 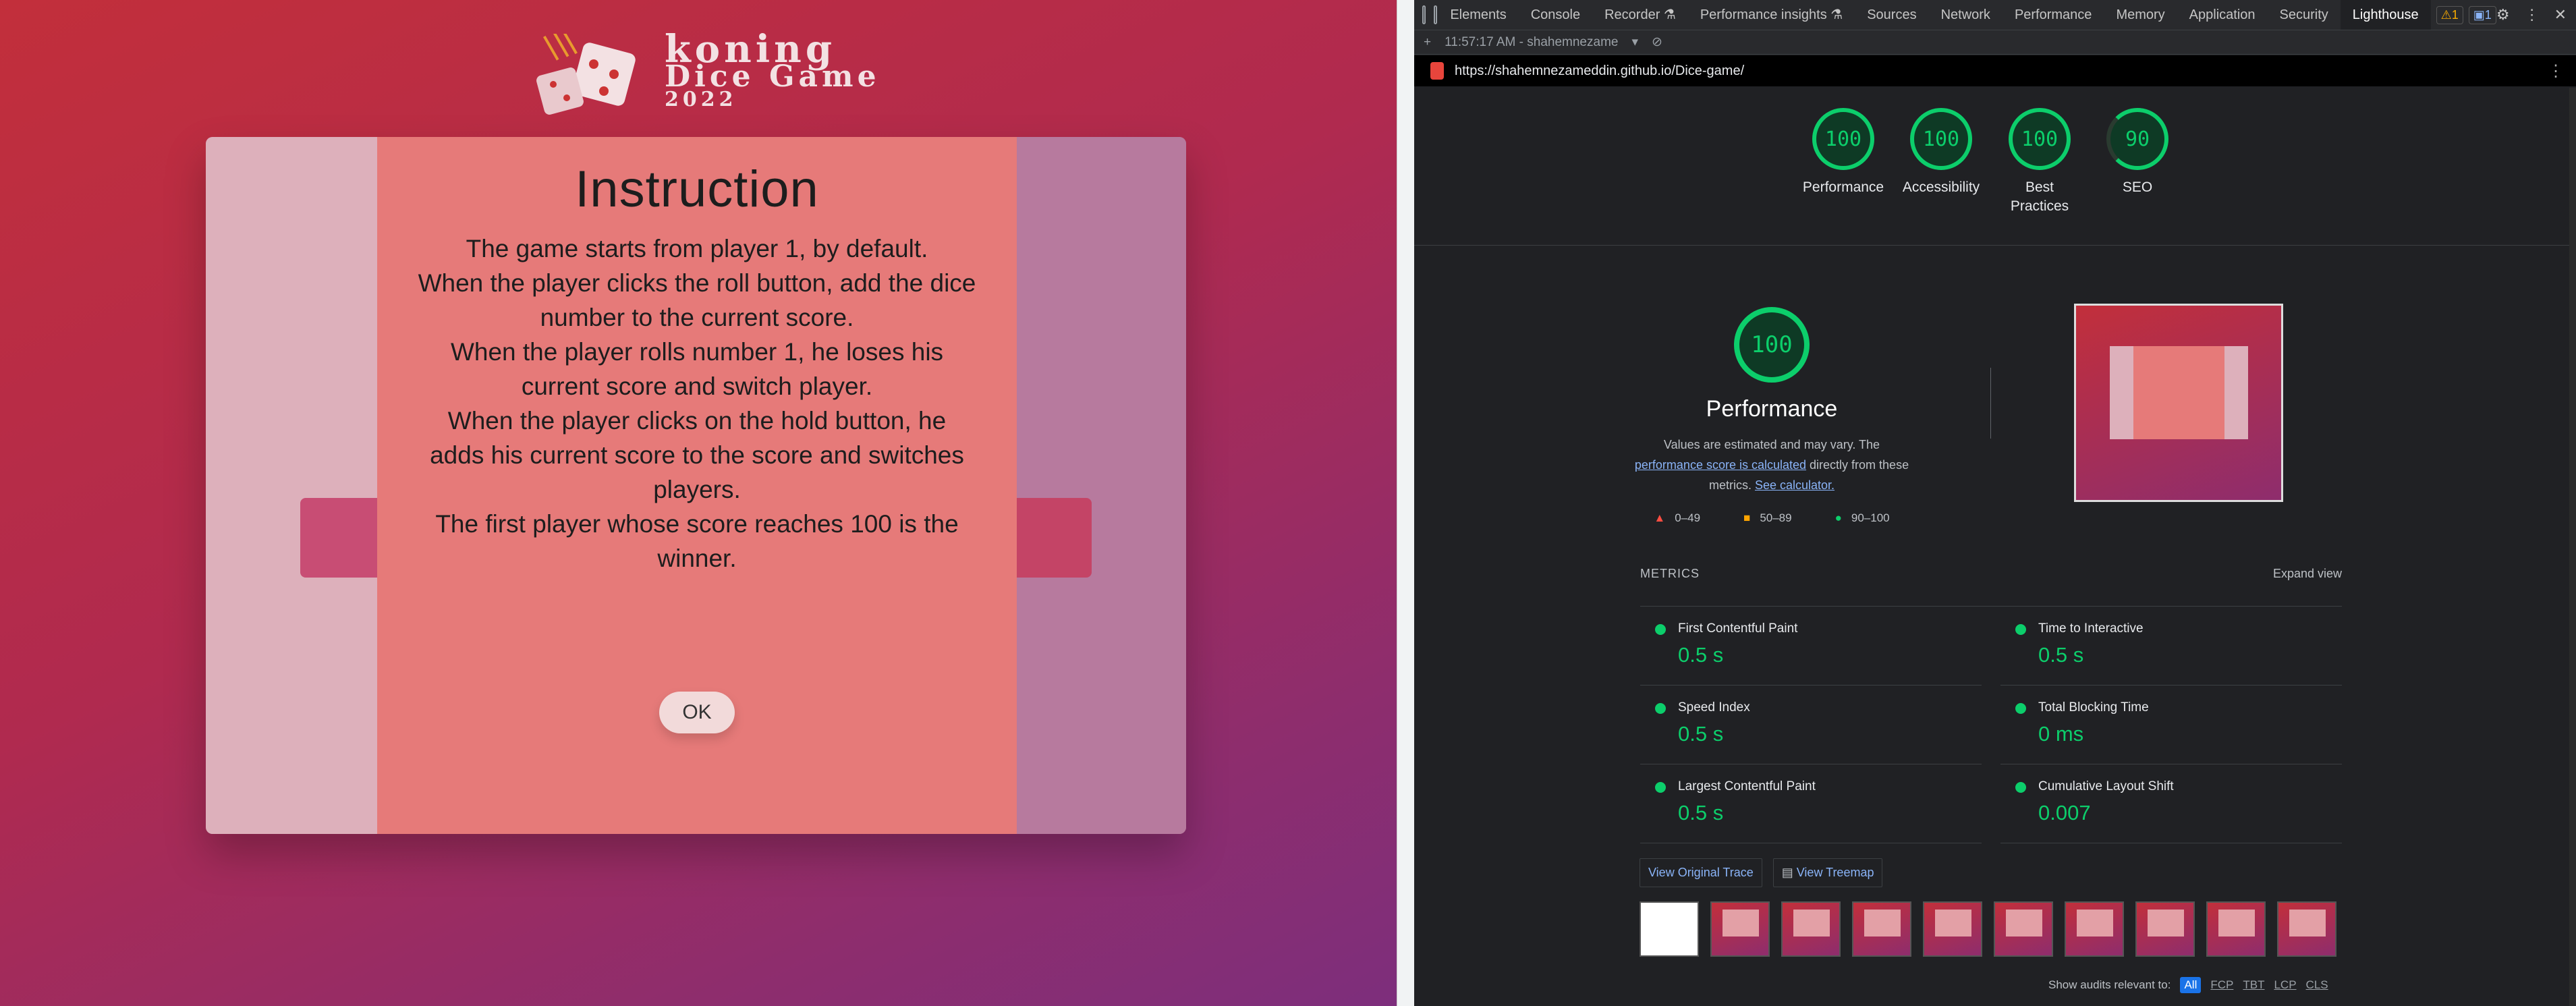 What do you see at coordinates (2449, 14) in the screenshot?
I see `warnings-badge: ⚠1` at bounding box center [2449, 14].